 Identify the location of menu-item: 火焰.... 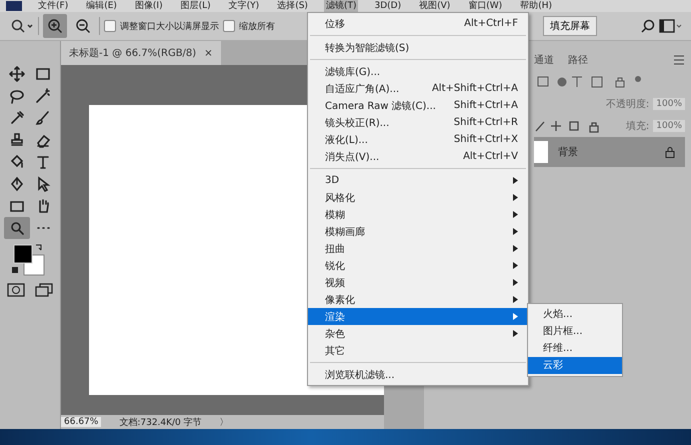
(575, 314).